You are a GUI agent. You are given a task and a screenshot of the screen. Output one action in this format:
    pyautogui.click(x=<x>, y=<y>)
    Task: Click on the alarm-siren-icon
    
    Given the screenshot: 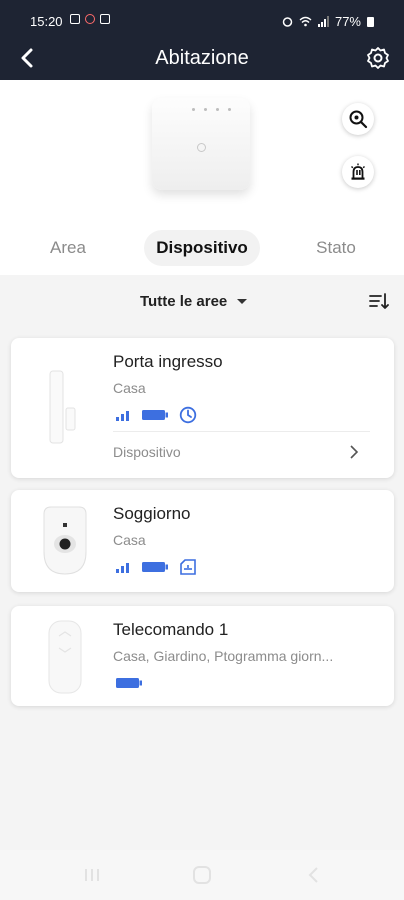 What is the action you would take?
    pyautogui.click(x=358, y=171)
    